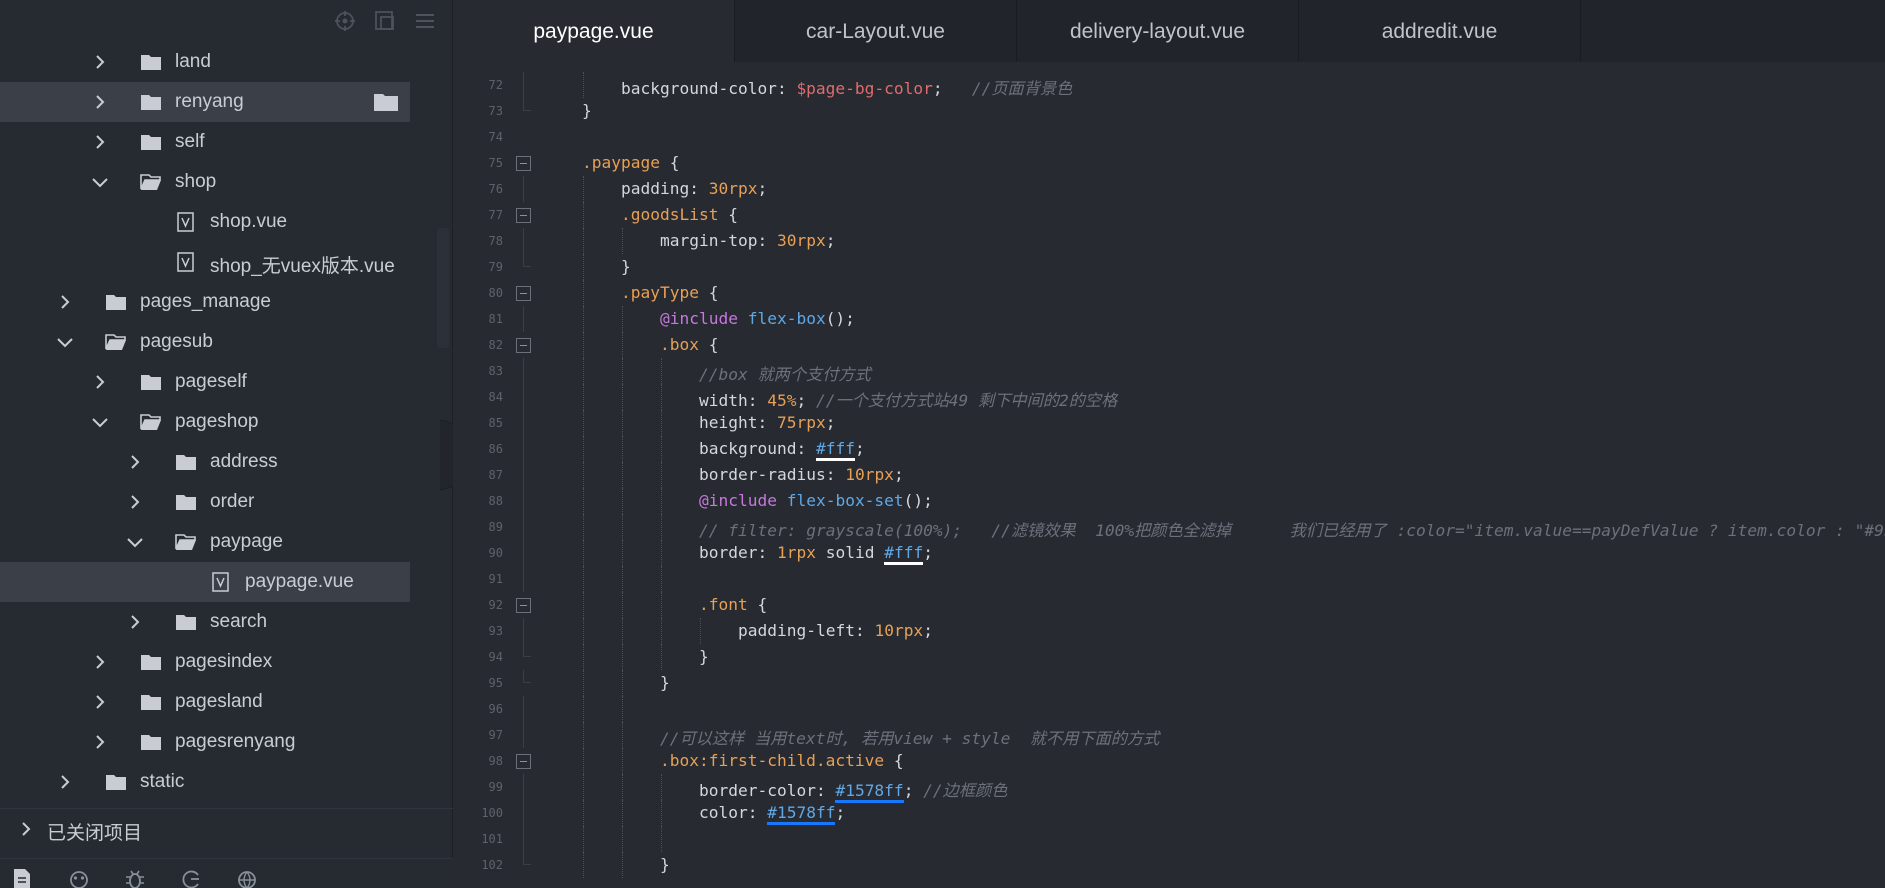  What do you see at coordinates (1169, 189) in the screenshot?
I see `code-line: 76 padding: 30rpx;` at bounding box center [1169, 189].